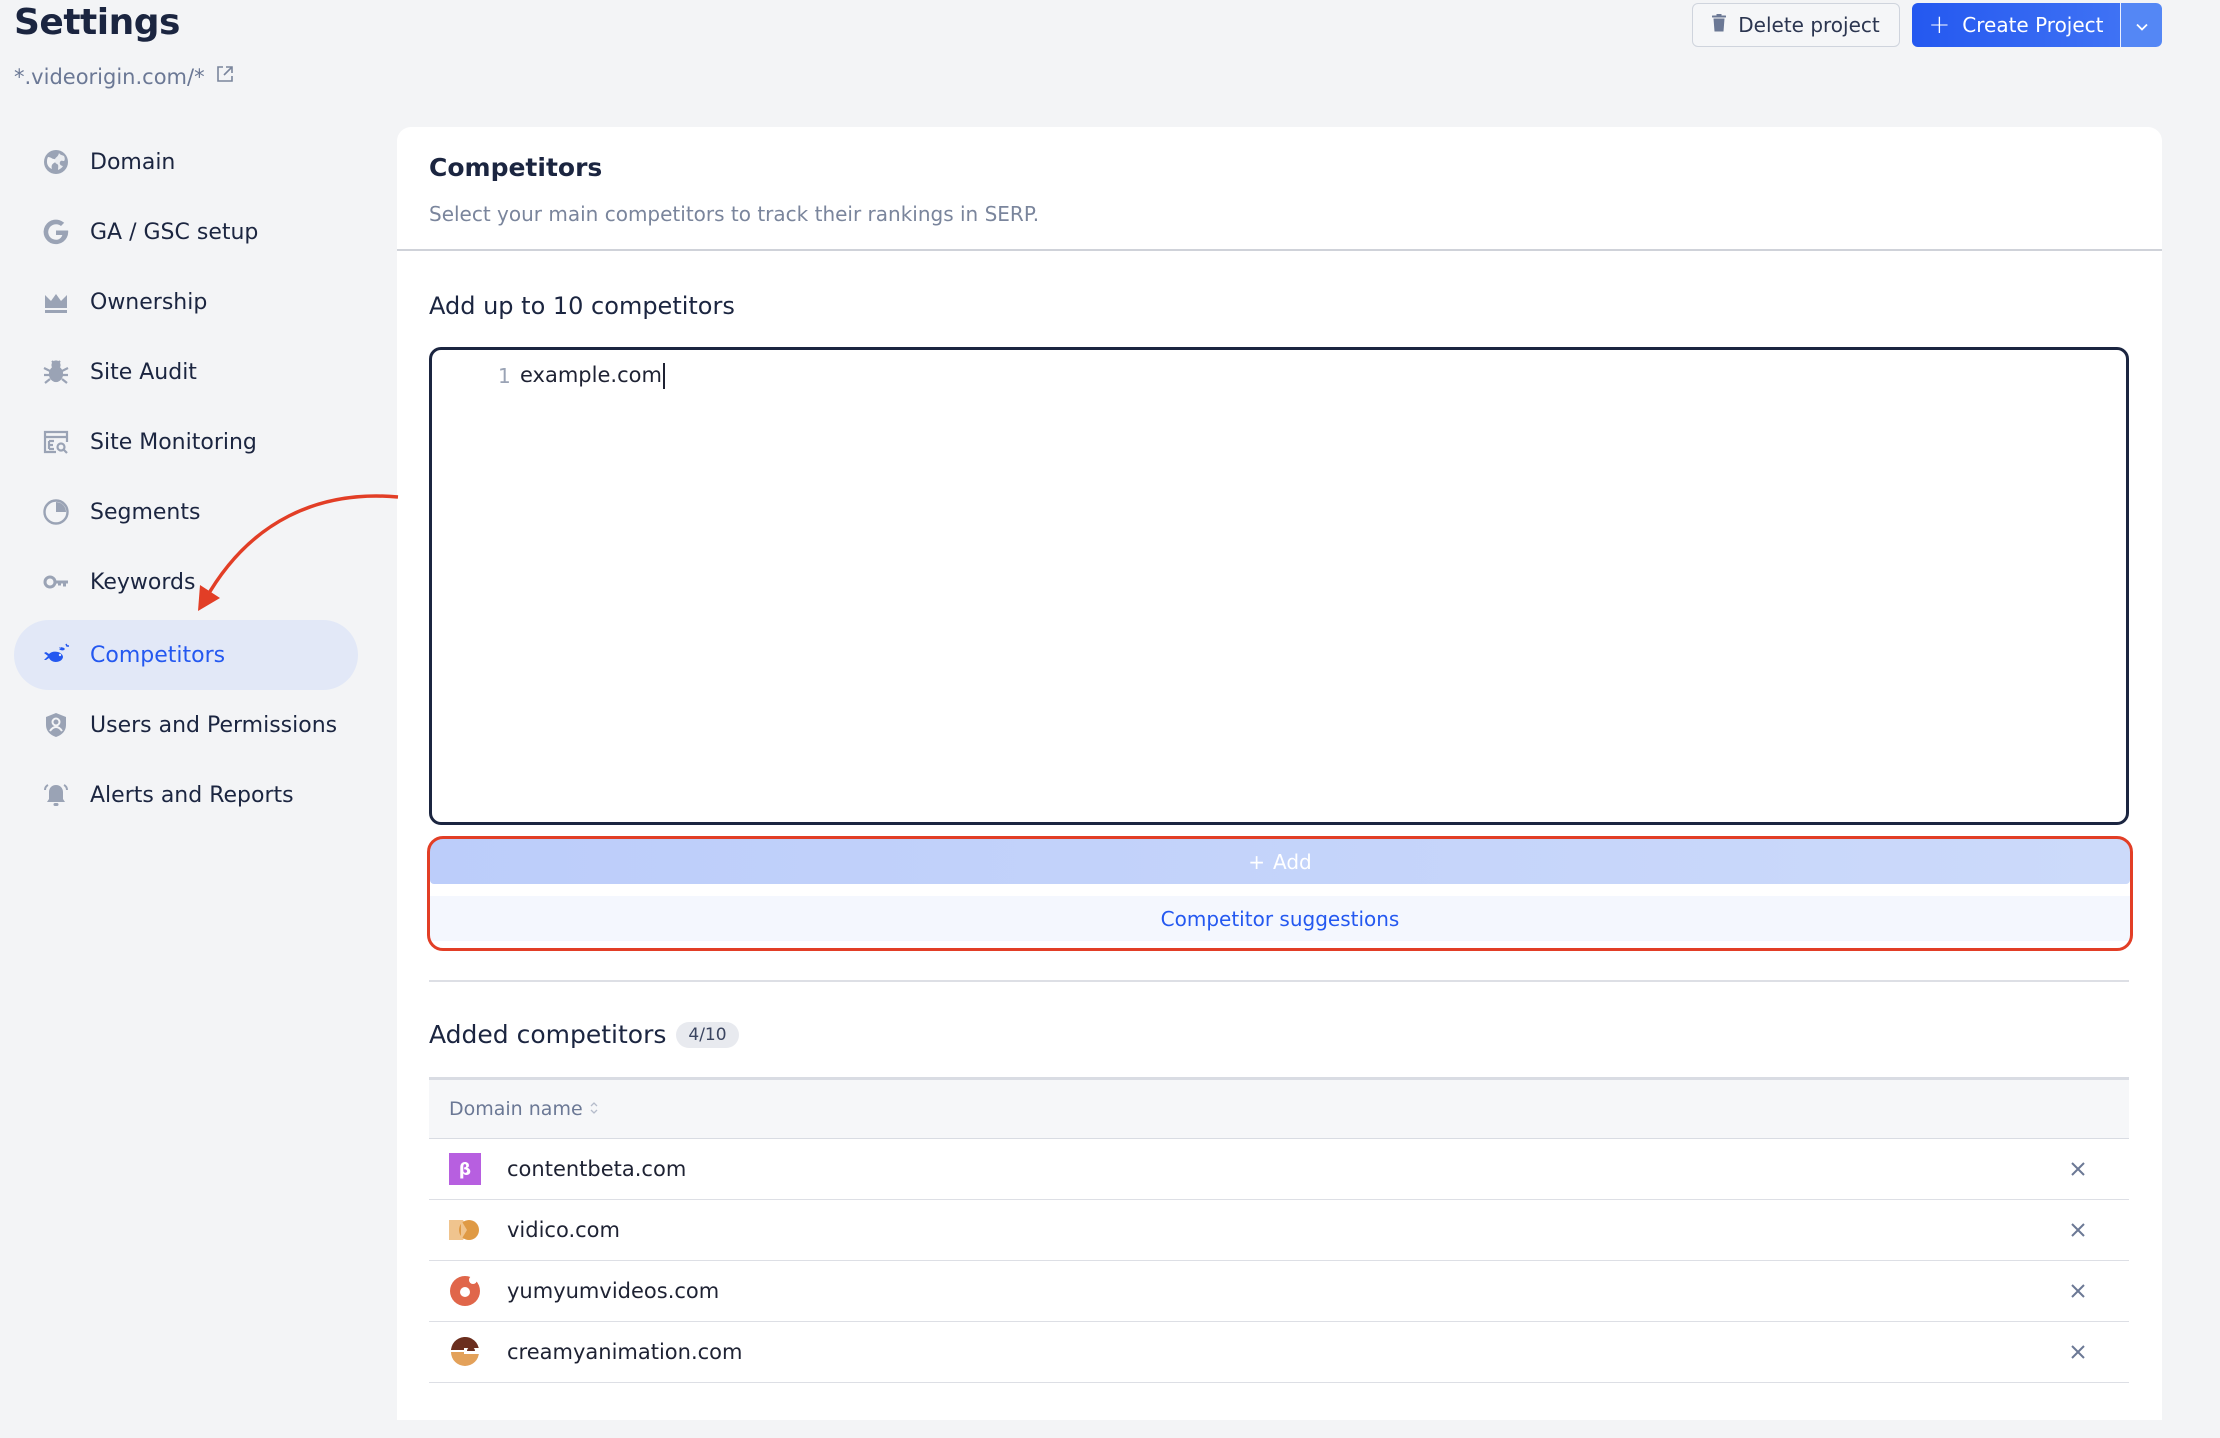 Image resolution: width=2220 pixels, height=1438 pixels. I want to click on sidebar-item-site-monitoring: Site Monitoring, so click(186, 442).